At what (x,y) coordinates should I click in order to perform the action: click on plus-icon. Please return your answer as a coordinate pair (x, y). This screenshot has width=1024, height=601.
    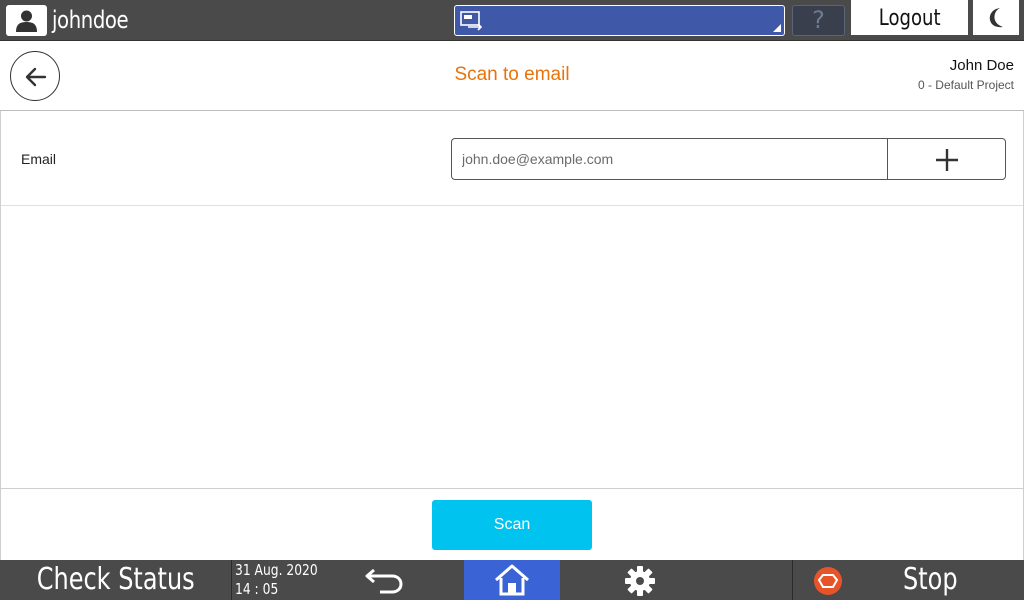
    Looking at the image, I should click on (947, 160).